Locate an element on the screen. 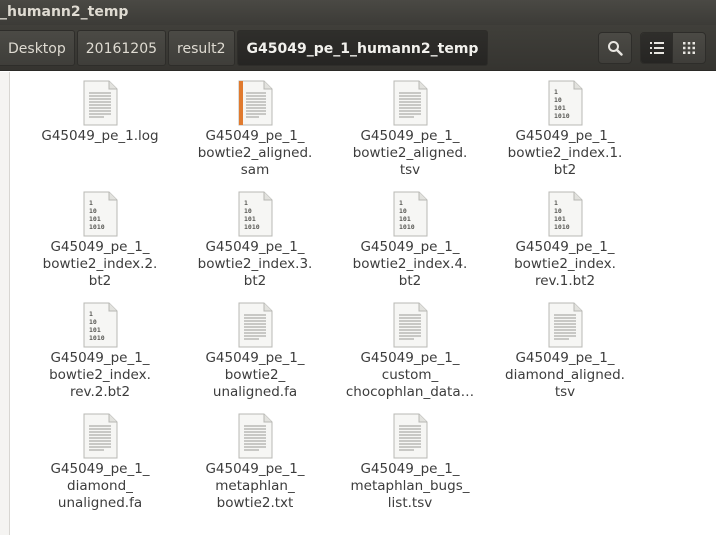 The width and height of the screenshot is (716, 535). file-item: G45049_pe_1.log is located at coordinates (100, 112).